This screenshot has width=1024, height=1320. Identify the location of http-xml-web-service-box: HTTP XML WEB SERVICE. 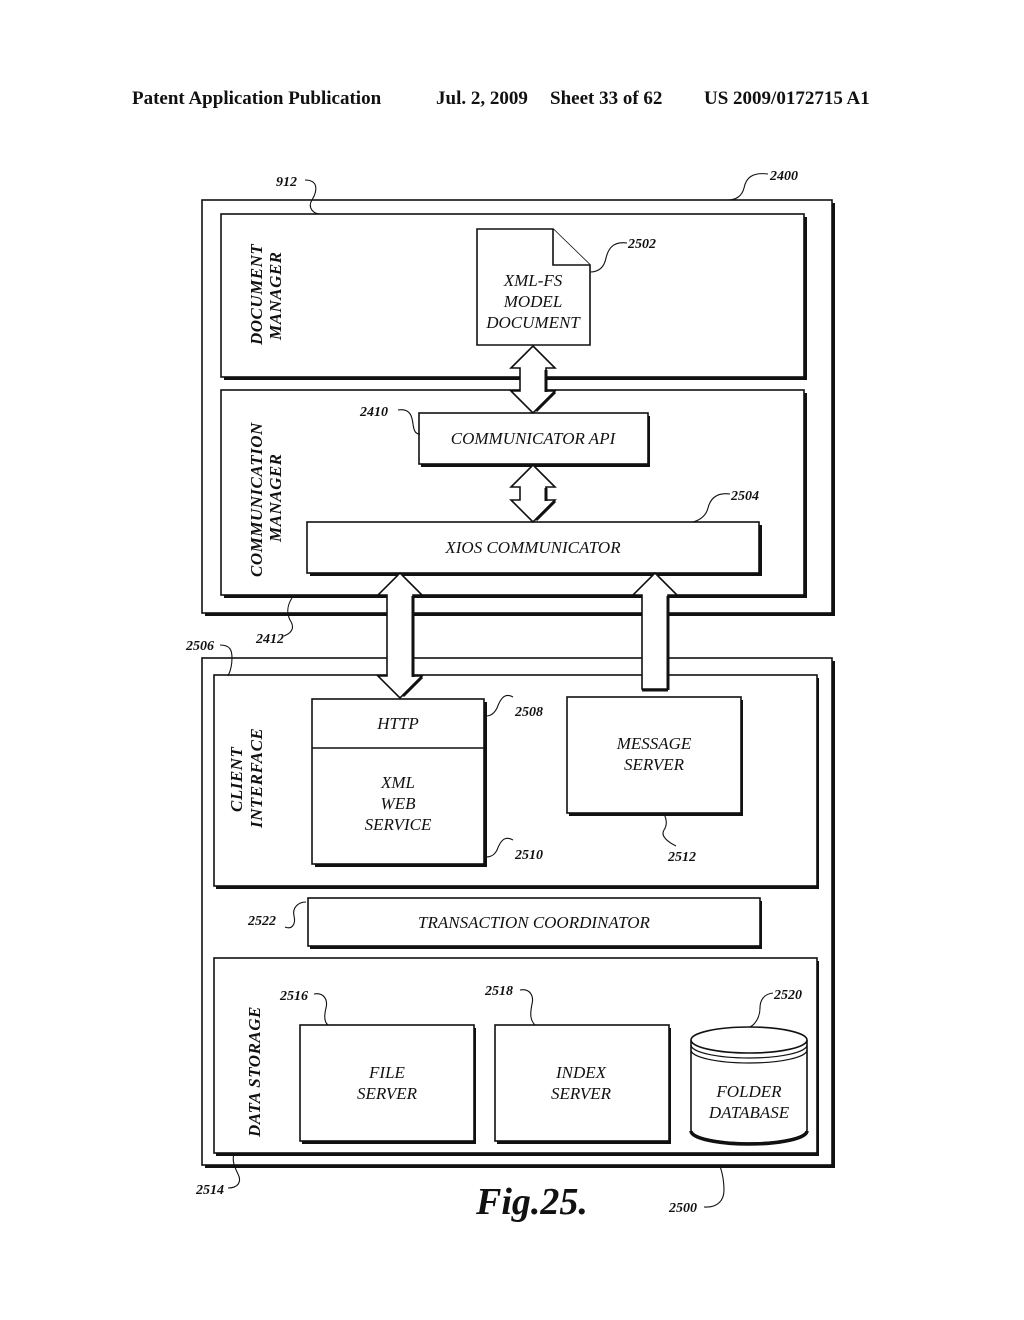
(399, 782).